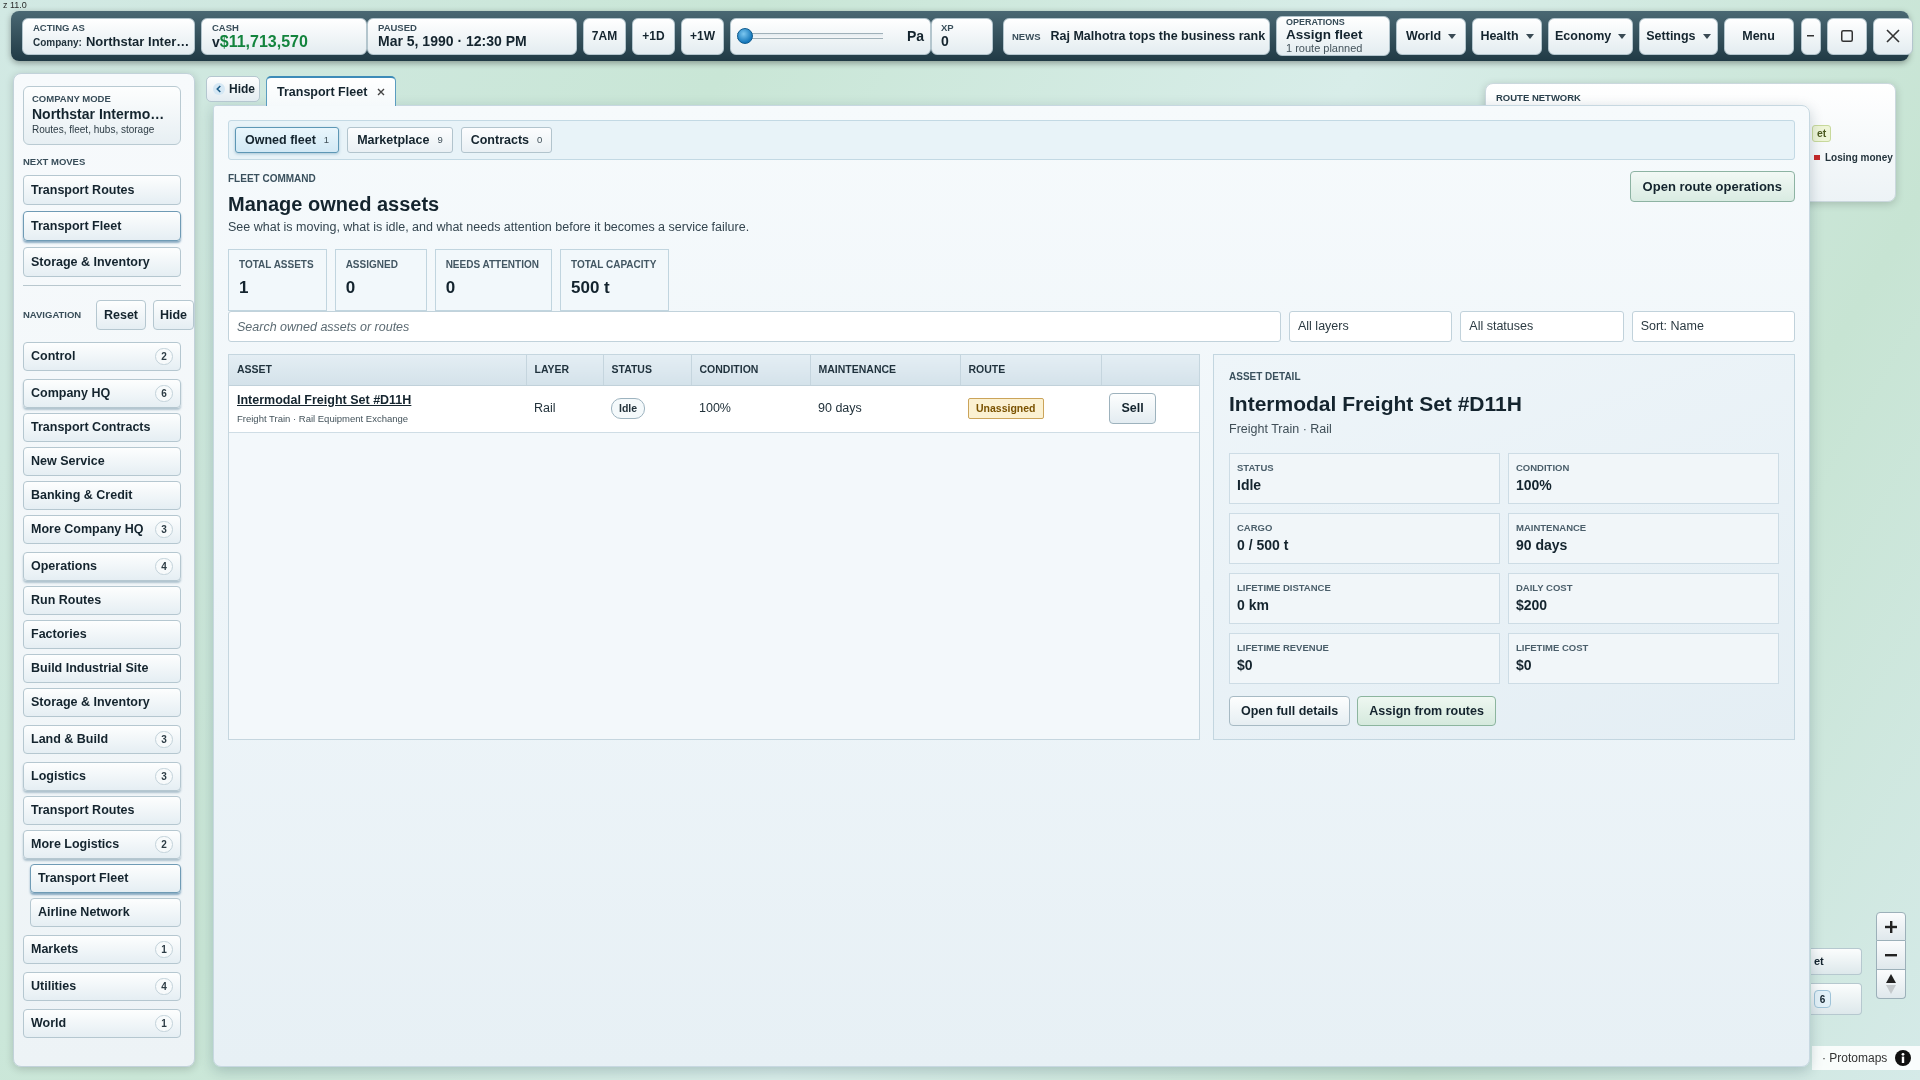  What do you see at coordinates (1284, 587) in the screenshot?
I see `field-label: LIFETIME DISTANCE` at bounding box center [1284, 587].